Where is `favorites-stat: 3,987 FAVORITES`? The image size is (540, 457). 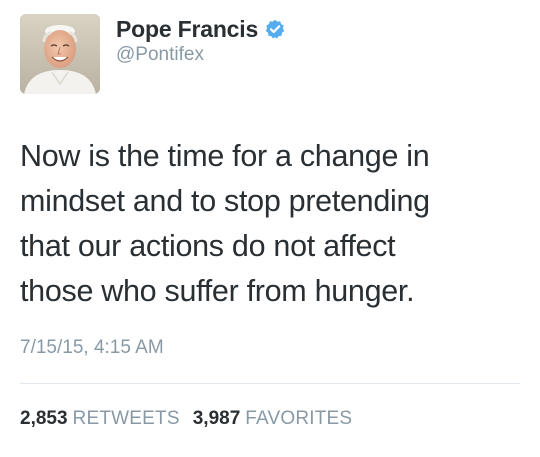
favorites-stat: 3,987 FAVORITES is located at coordinates (273, 419).